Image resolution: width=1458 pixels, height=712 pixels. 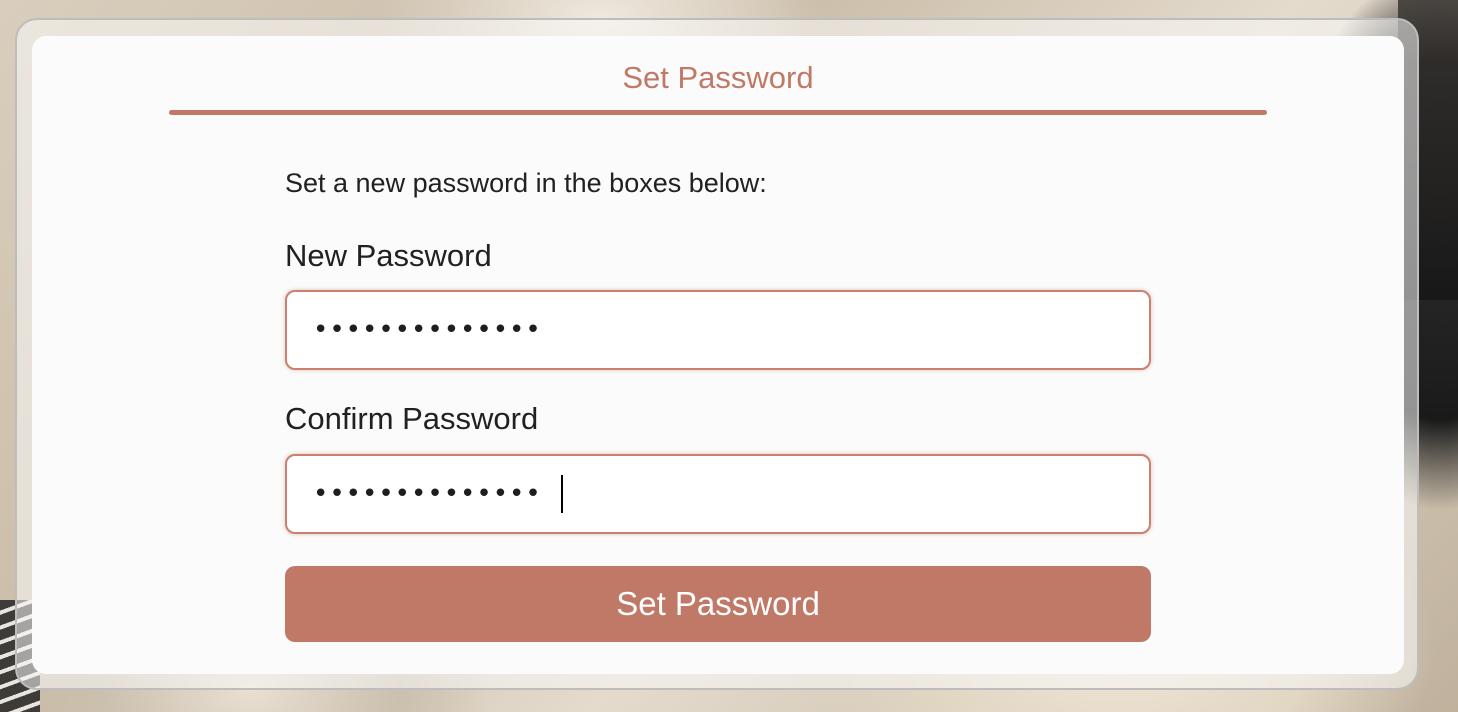 What do you see at coordinates (562, 494) in the screenshot?
I see `text-cursor` at bounding box center [562, 494].